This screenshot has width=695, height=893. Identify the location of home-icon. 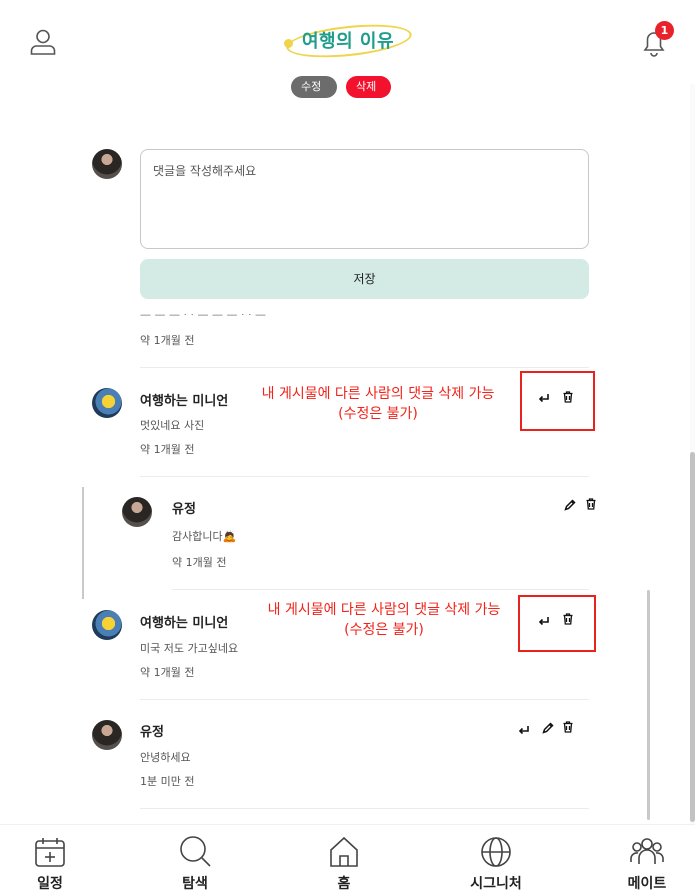
(344, 851).